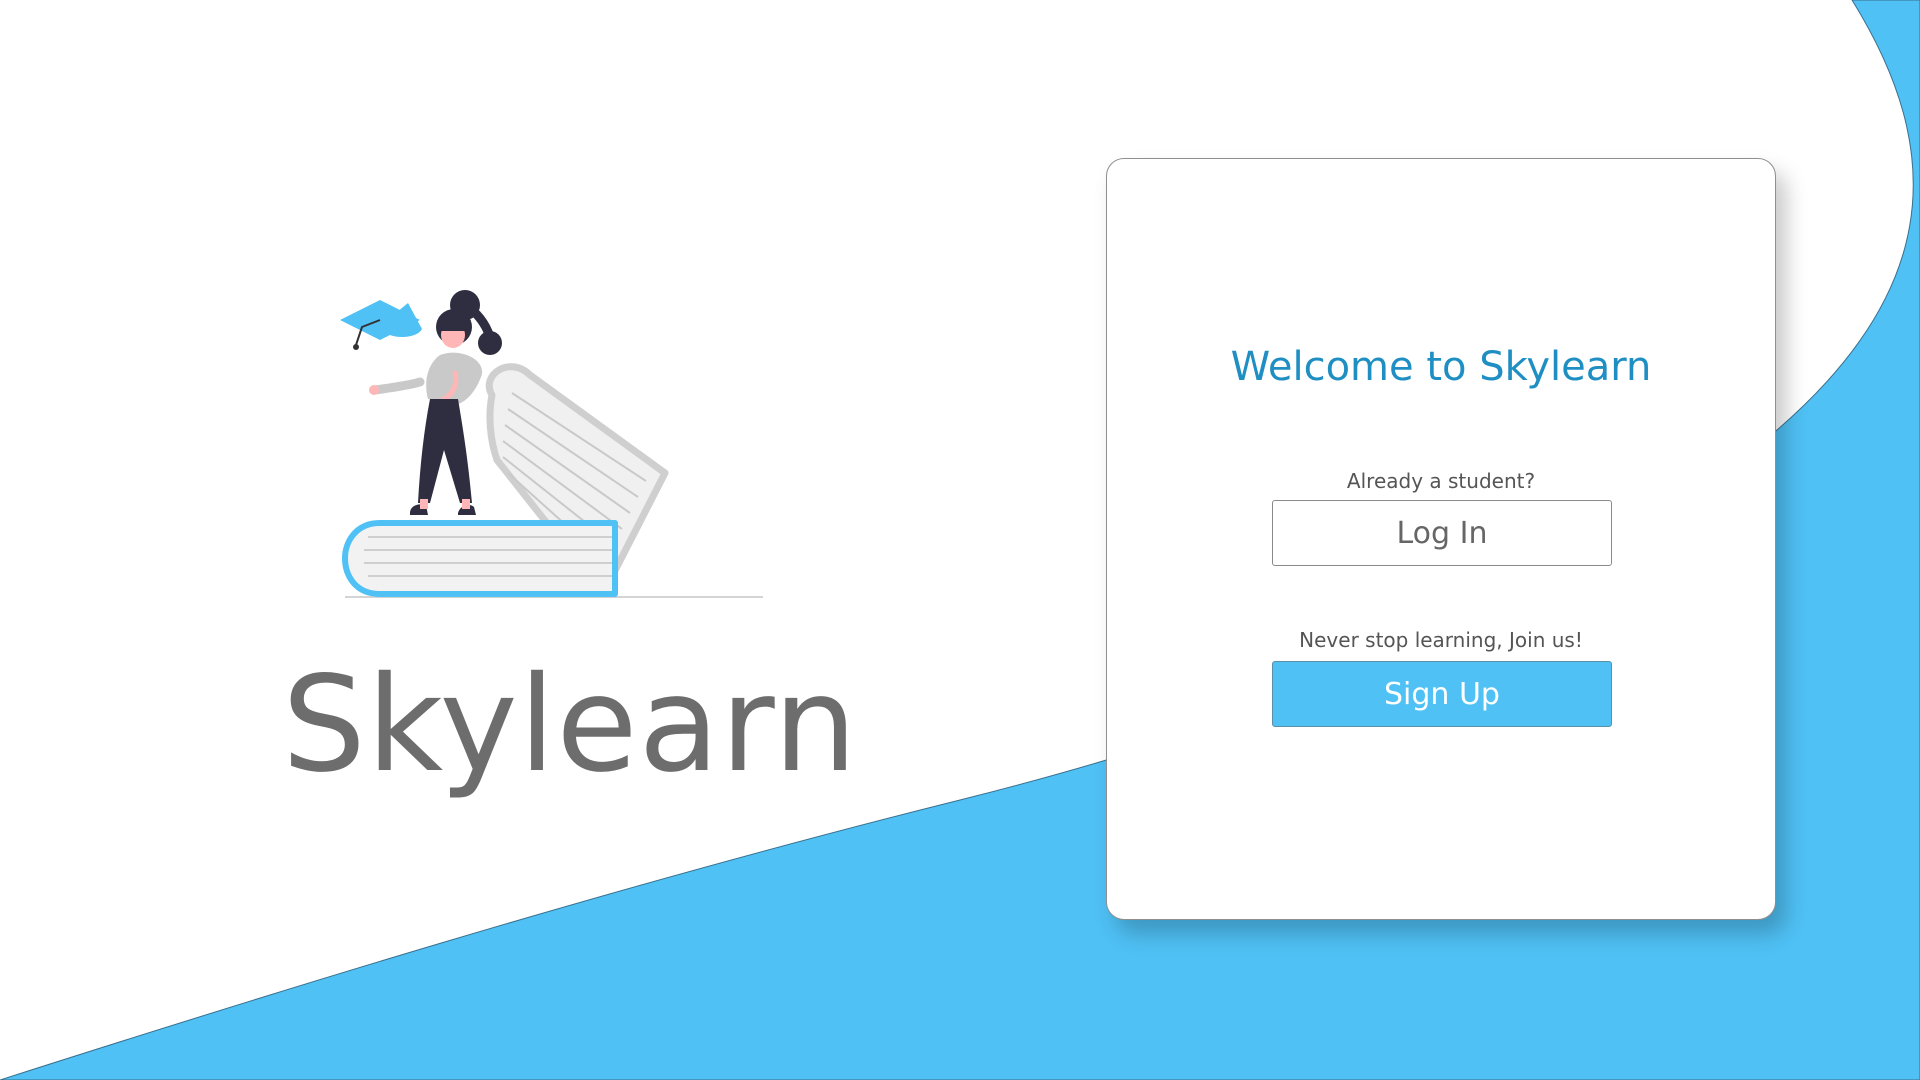 This screenshot has height=1080, width=1920. What do you see at coordinates (1442, 533) in the screenshot?
I see `login-button: Log In` at bounding box center [1442, 533].